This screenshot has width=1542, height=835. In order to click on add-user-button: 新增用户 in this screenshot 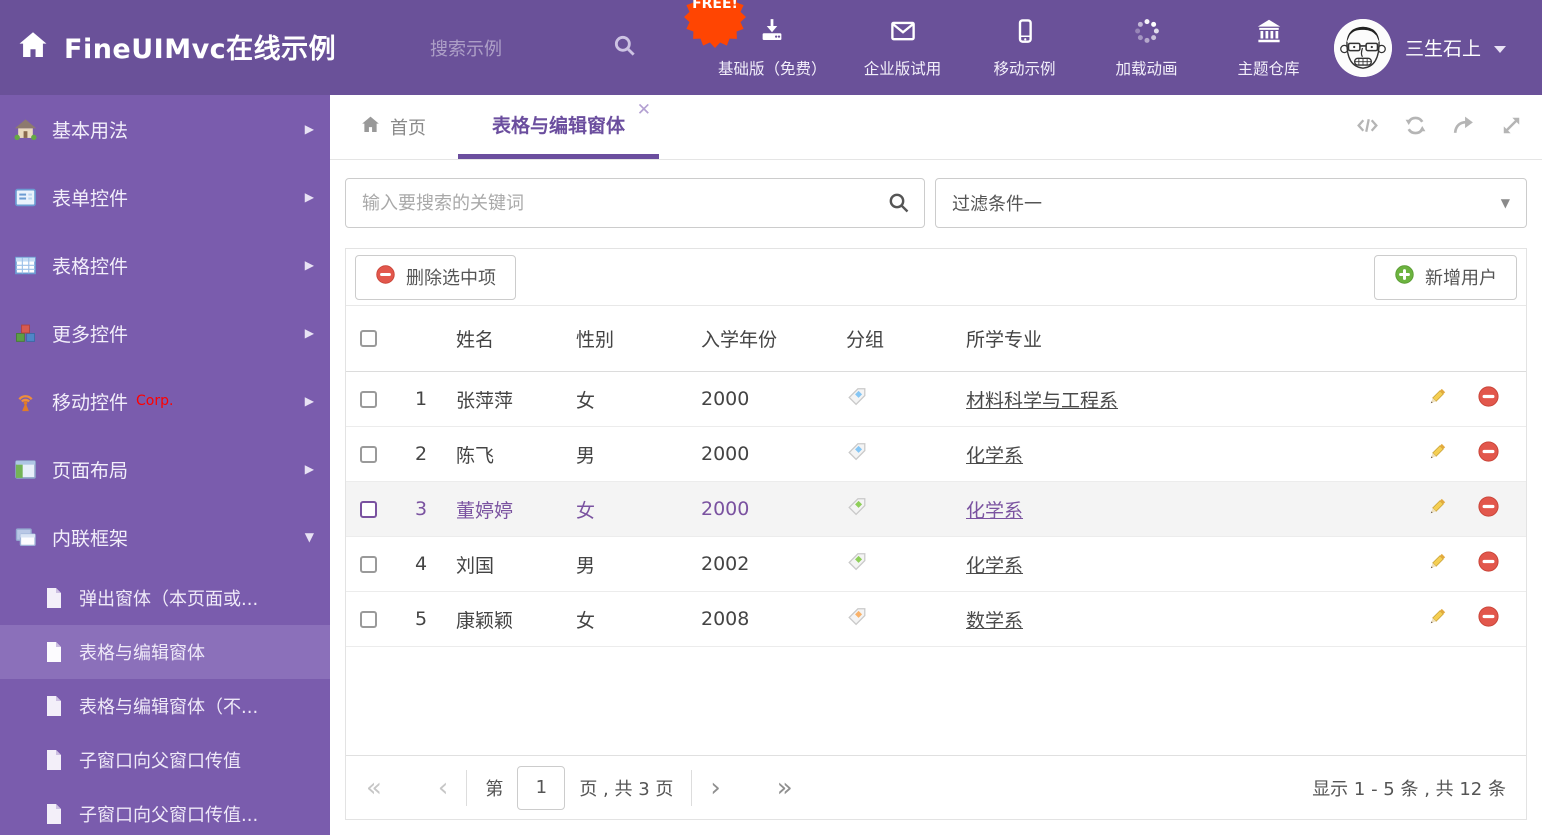, I will do `click(1445, 277)`.